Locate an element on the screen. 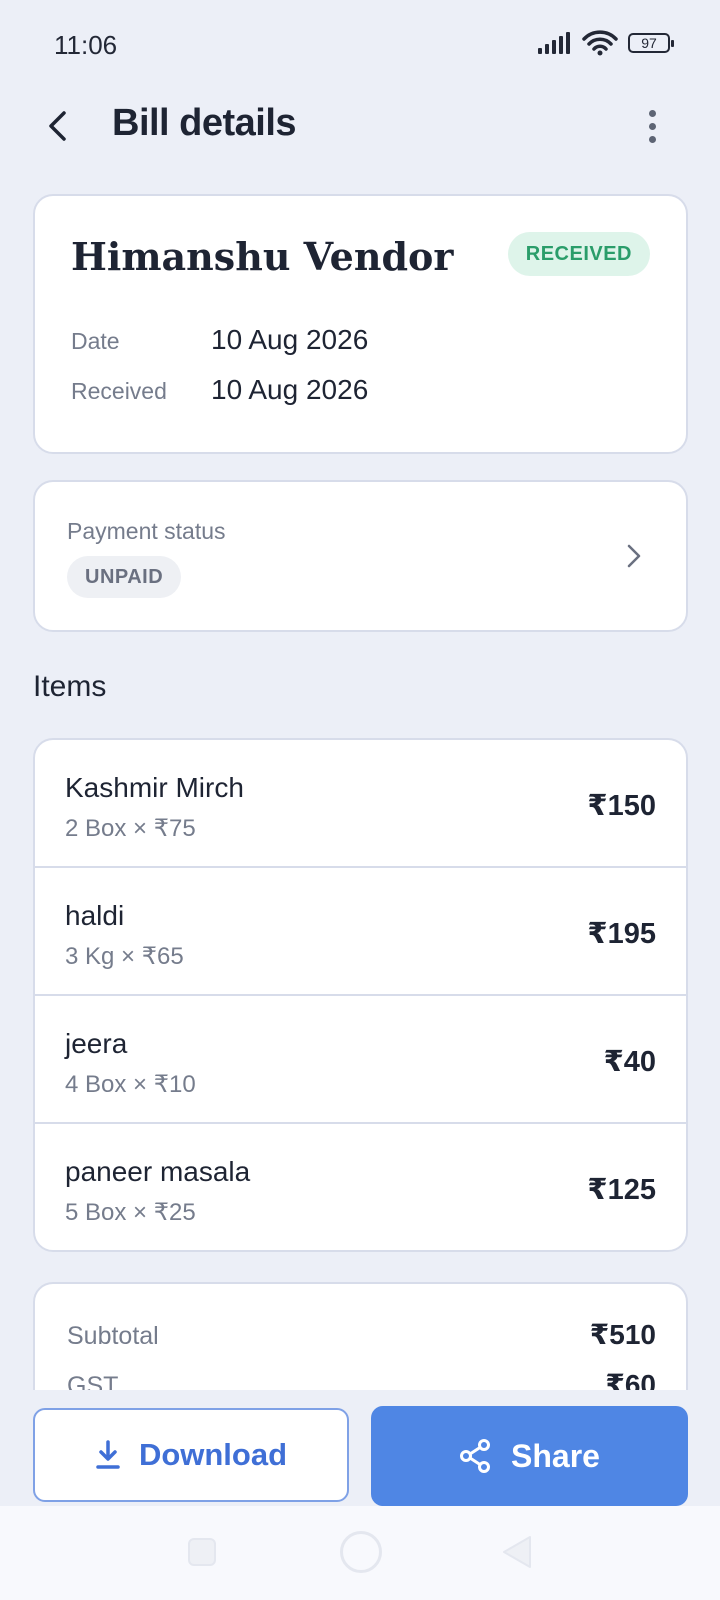  items-section-title: Items is located at coordinates (70, 686).